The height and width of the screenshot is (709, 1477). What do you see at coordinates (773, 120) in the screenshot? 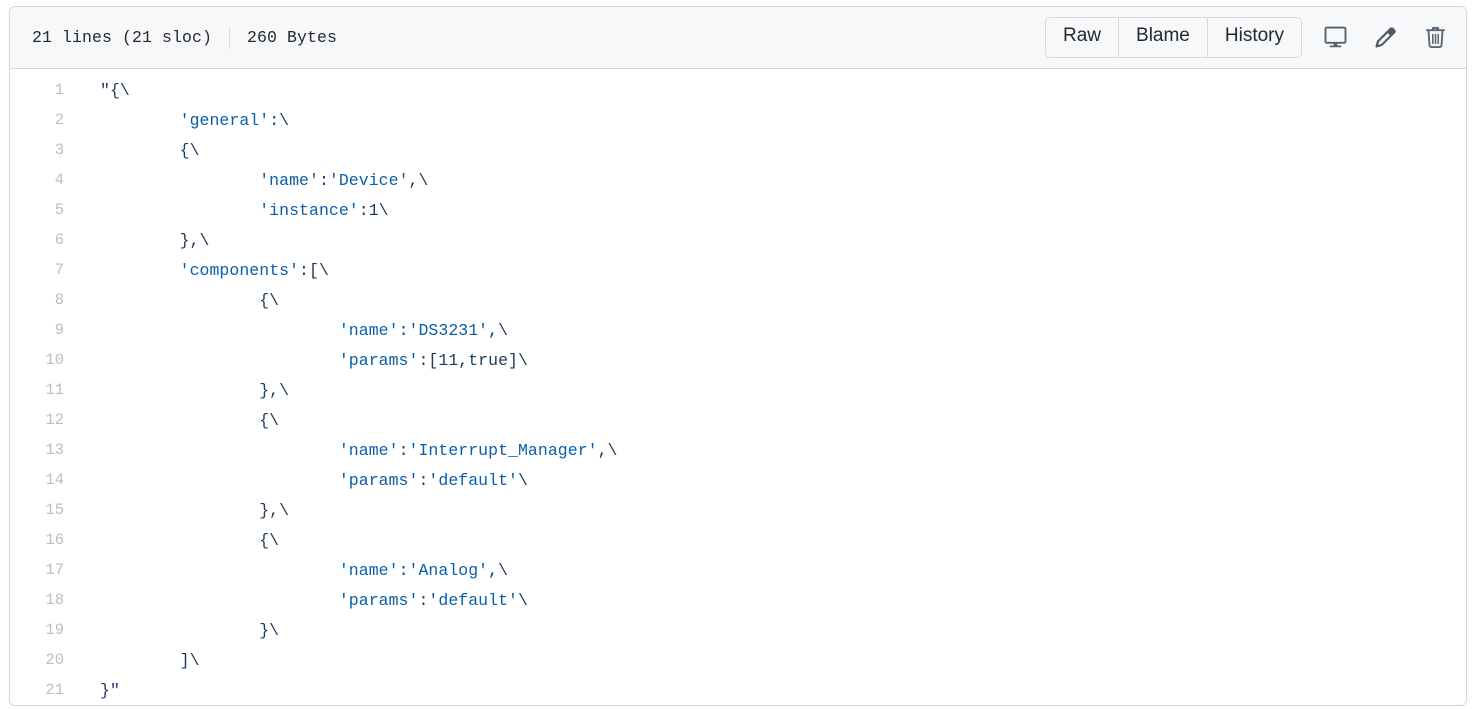
I see `line-content: 'general':\` at bounding box center [773, 120].